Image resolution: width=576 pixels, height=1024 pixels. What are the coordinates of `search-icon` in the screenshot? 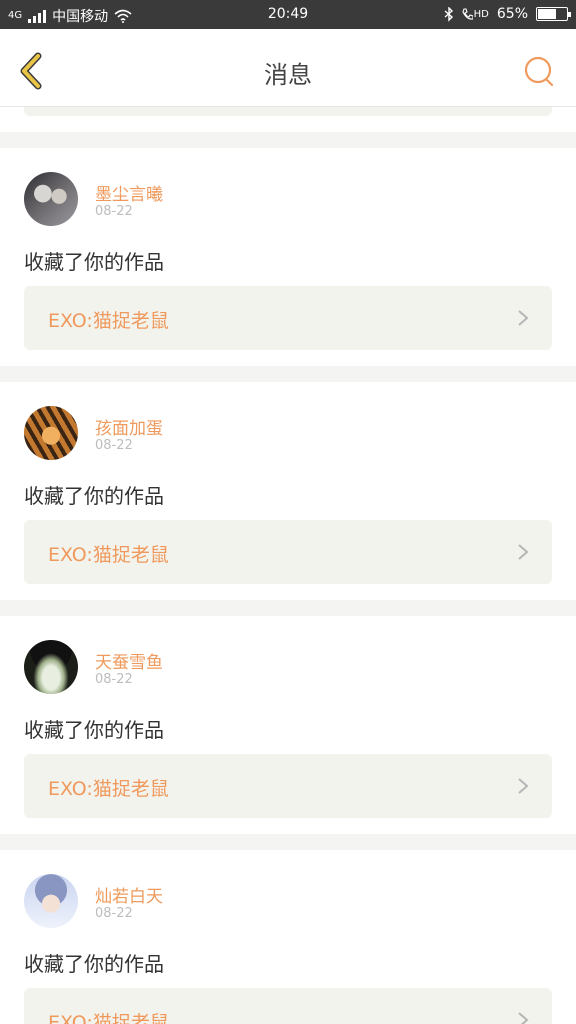 It's located at (539, 72).